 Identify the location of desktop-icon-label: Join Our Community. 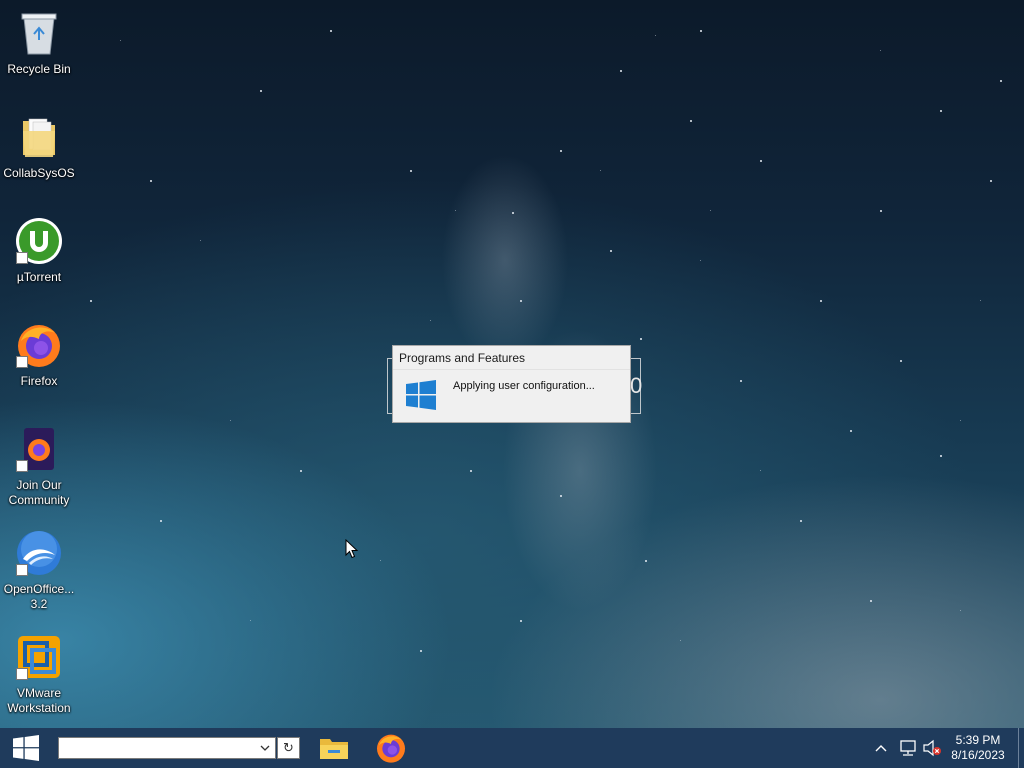
(39, 492).